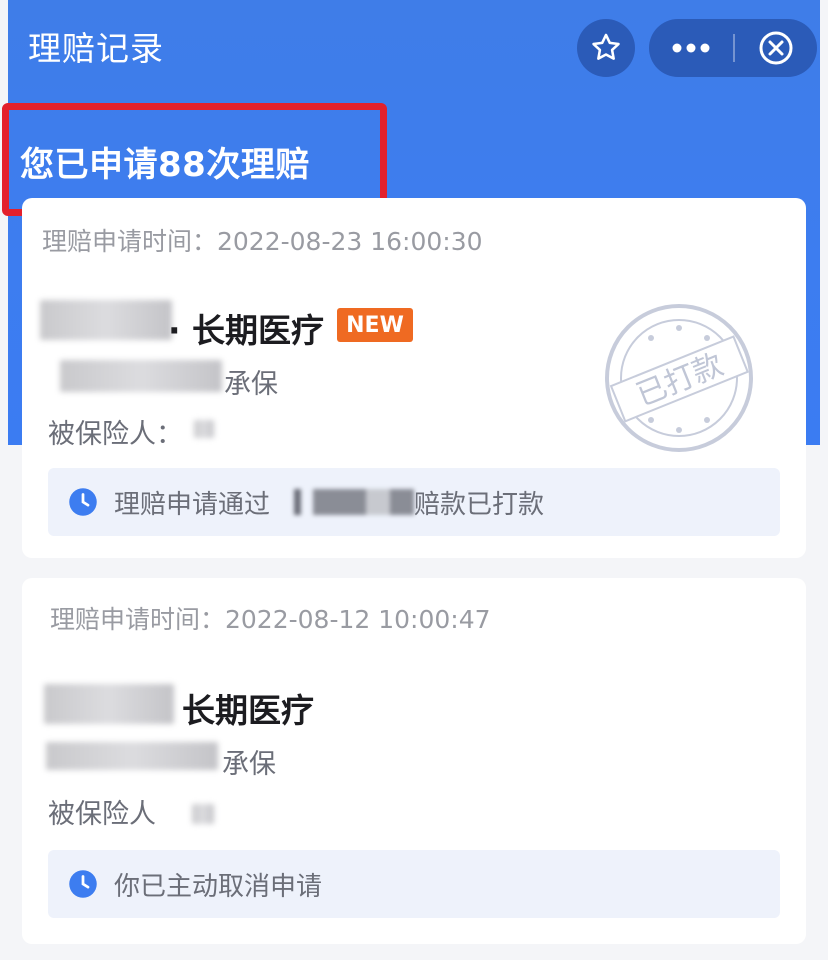 The height and width of the screenshot is (960, 828). What do you see at coordinates (270, 619) in the screenshot?
I see `claim-time: 理赔申请时间：2022-08-12 10:00:47` at bounding box center [270, 619].